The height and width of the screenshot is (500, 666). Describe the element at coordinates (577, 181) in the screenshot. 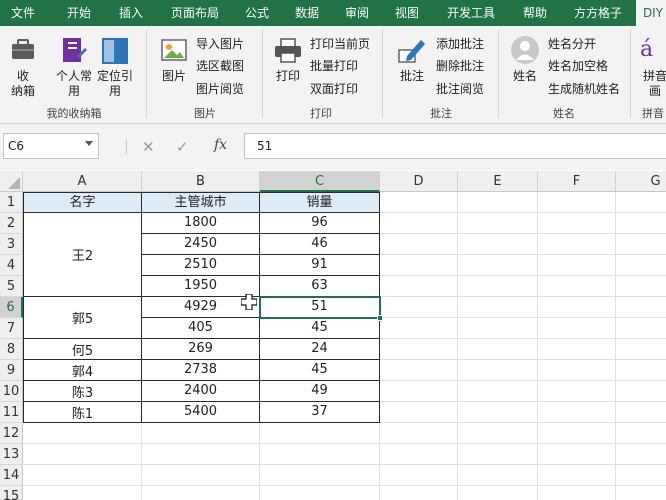

I see `column-header-f: F` at that location.